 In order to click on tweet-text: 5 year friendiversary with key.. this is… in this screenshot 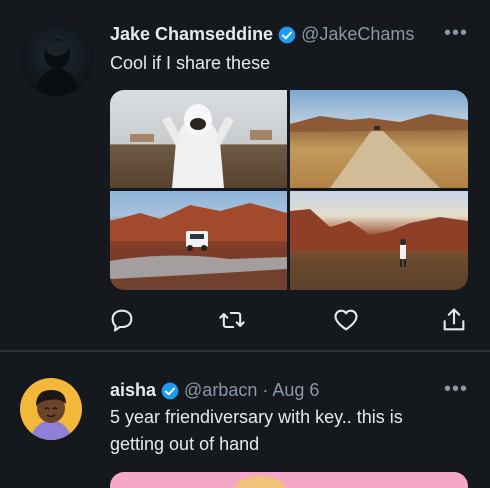, I will do `click(256, 430)`.